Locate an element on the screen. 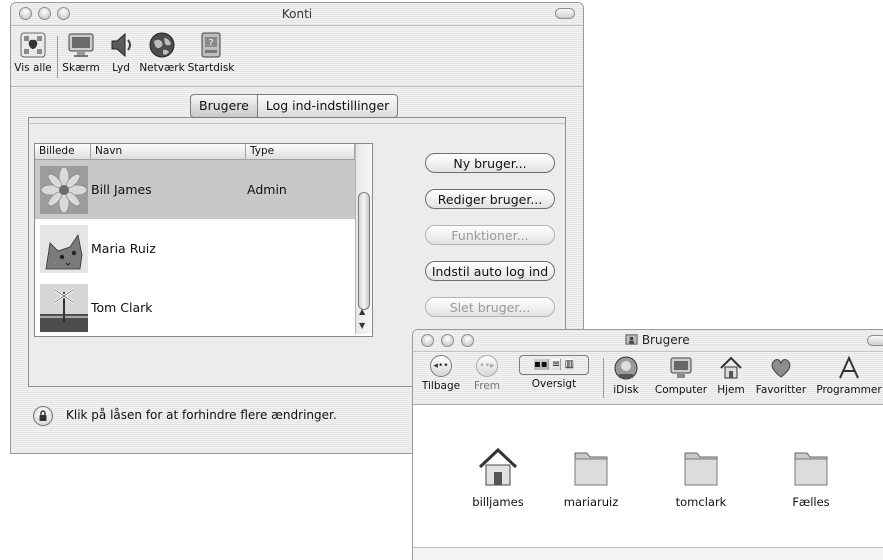  home-button: Hjem is located at coordinates (731, 375).